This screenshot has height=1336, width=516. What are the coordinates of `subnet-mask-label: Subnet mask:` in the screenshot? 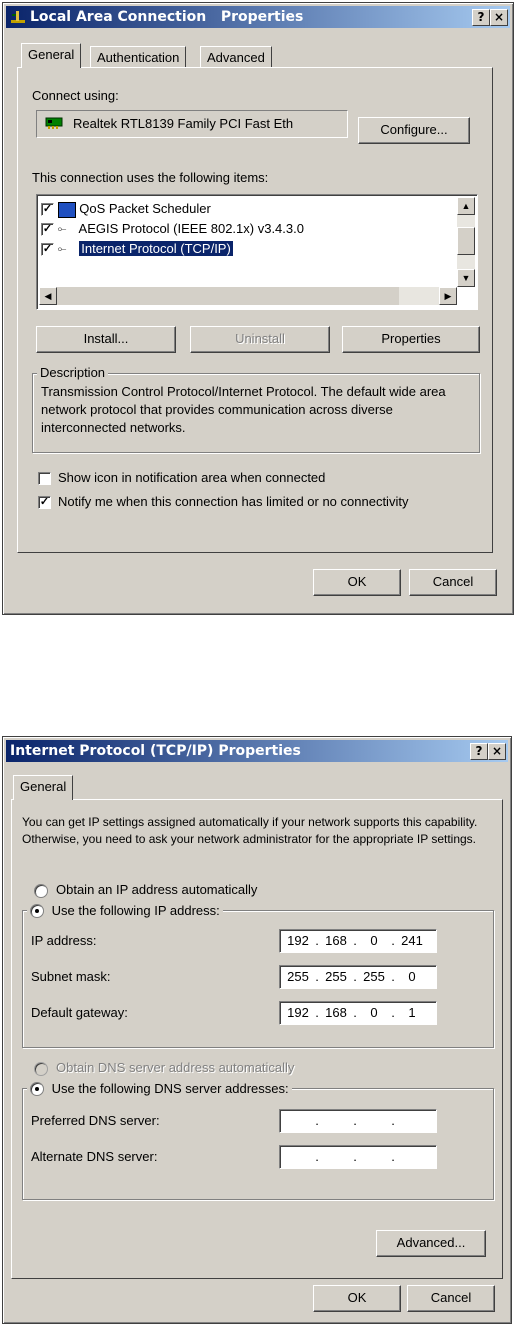 It's located at (71, 976).